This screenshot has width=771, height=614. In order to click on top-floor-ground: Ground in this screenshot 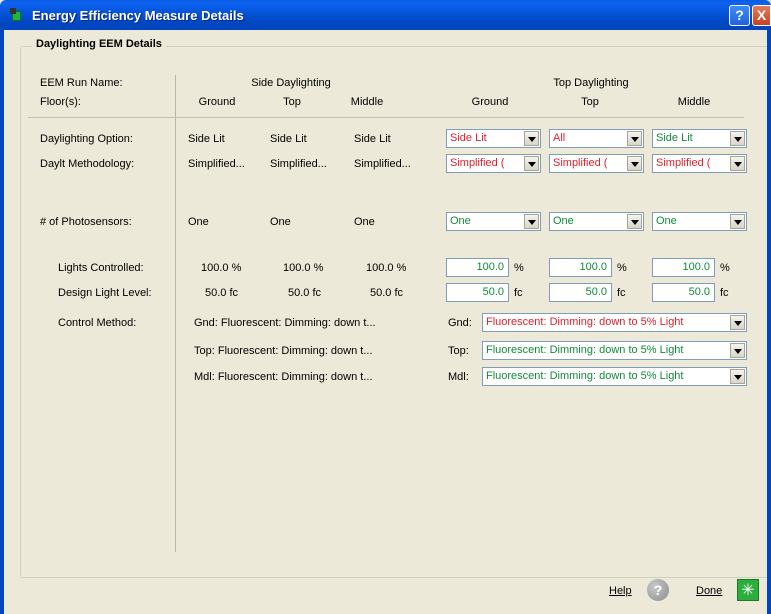, I will do `click(490, 102)`.